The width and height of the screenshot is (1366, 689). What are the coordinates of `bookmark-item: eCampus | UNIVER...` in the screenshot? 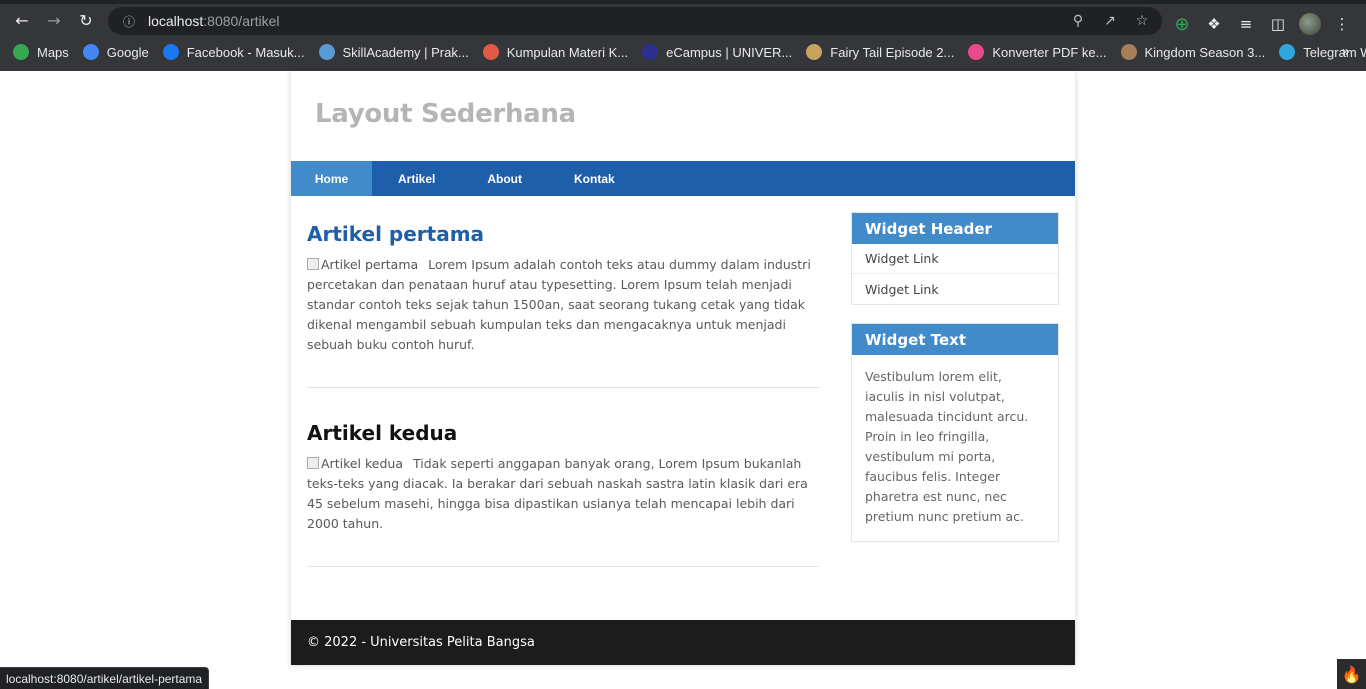 It's located at (717, 52).